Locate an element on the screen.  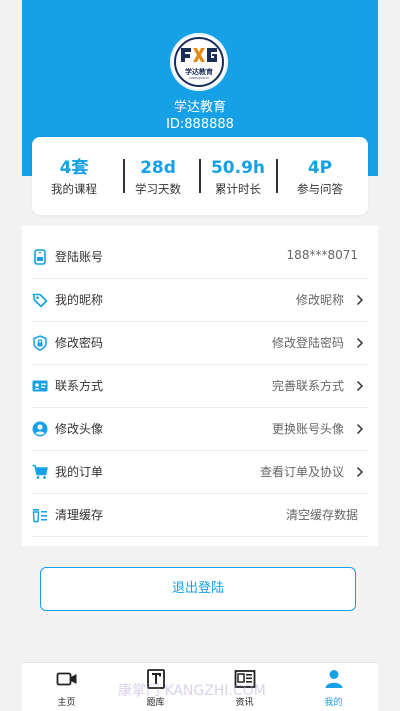
settings-item-nickname: 我的昵称 修改昵称 is located at coordinates (200, 300).